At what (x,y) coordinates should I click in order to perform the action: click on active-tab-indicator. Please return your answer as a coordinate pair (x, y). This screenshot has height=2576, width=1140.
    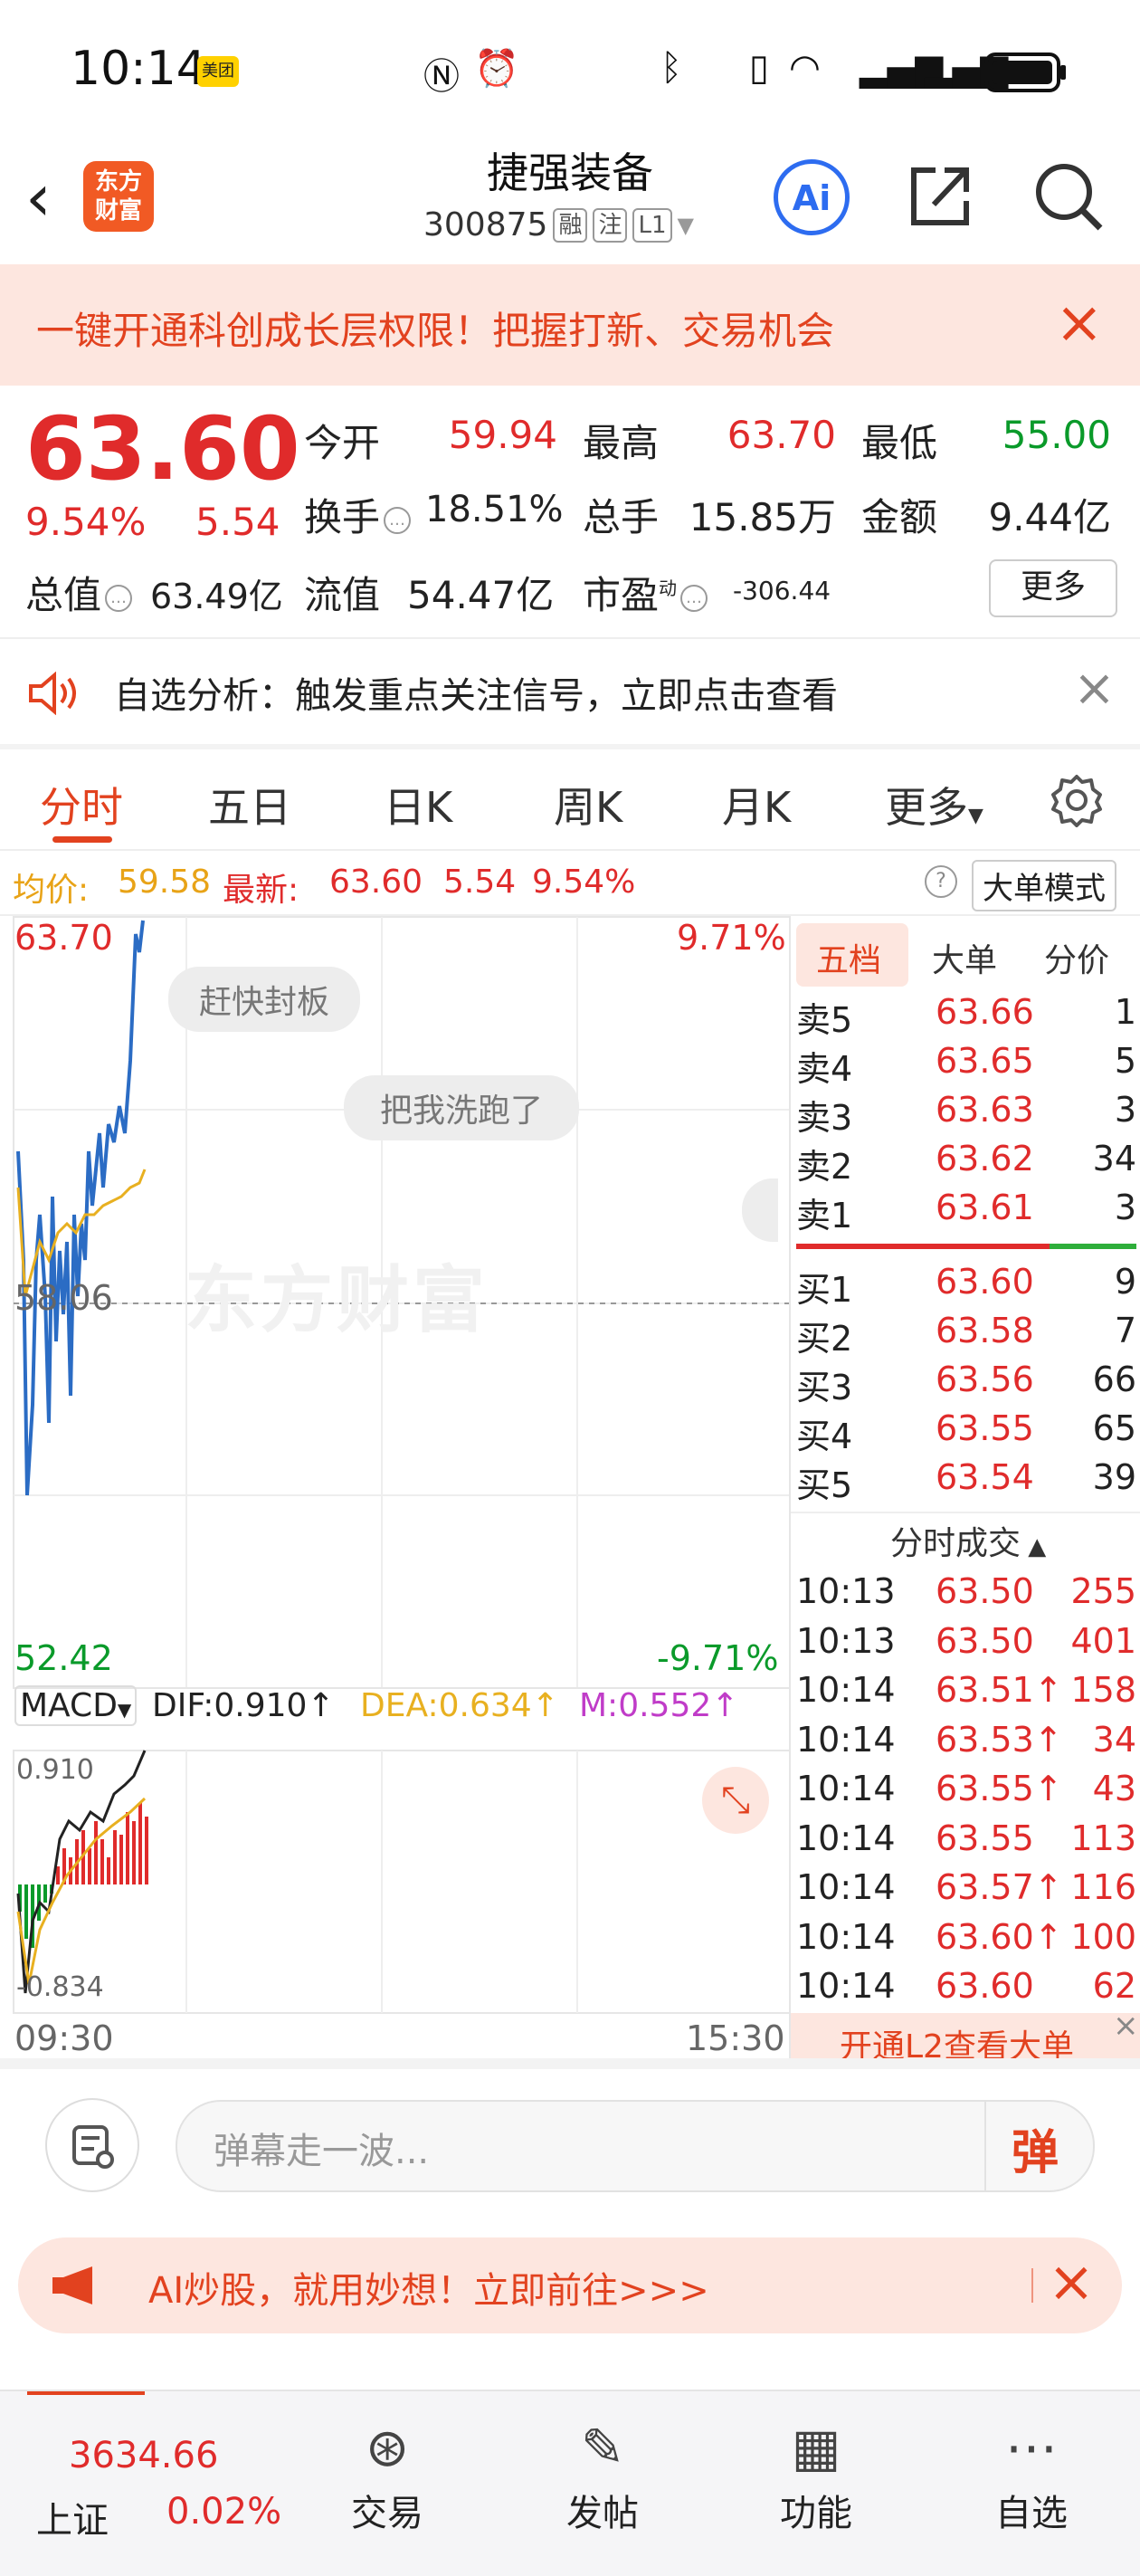
    Looking at the image, I should click on (82, 840).